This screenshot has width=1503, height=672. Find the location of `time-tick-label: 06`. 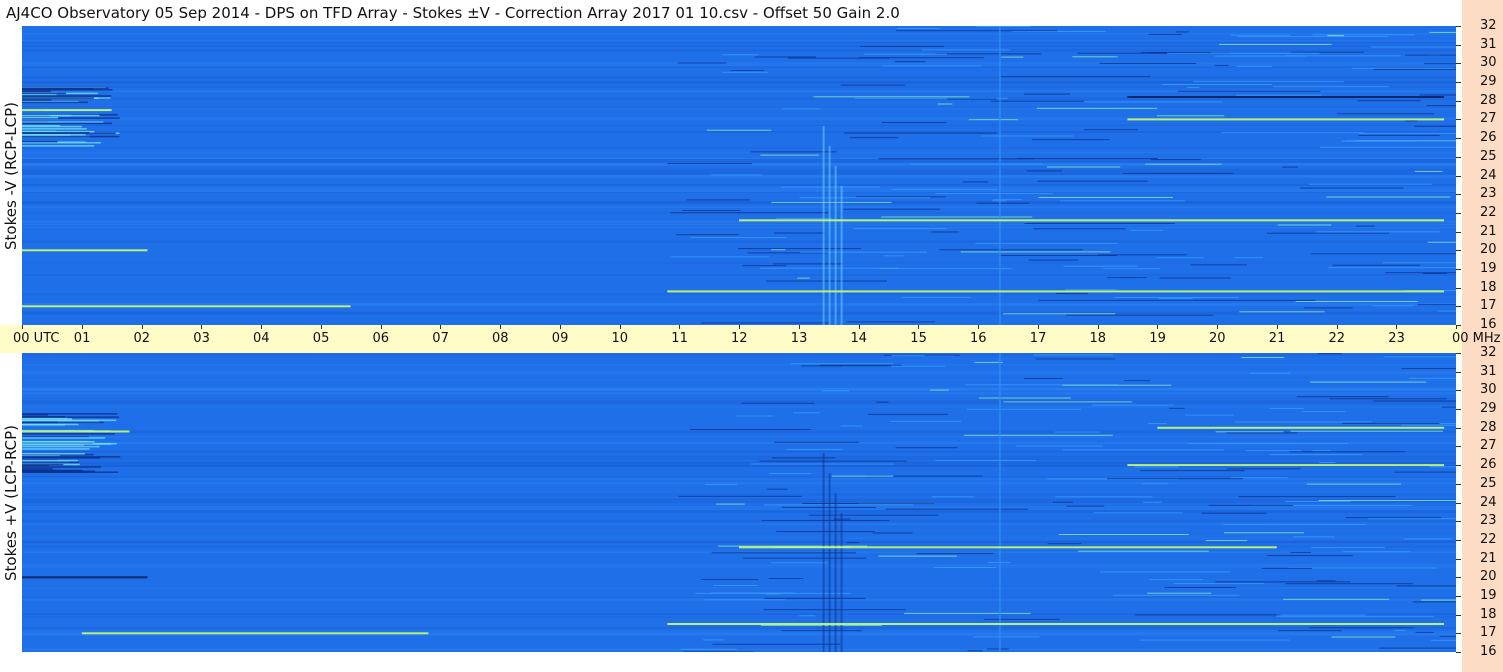

time-tick-label: 06 is located at coordinates (381, 338).